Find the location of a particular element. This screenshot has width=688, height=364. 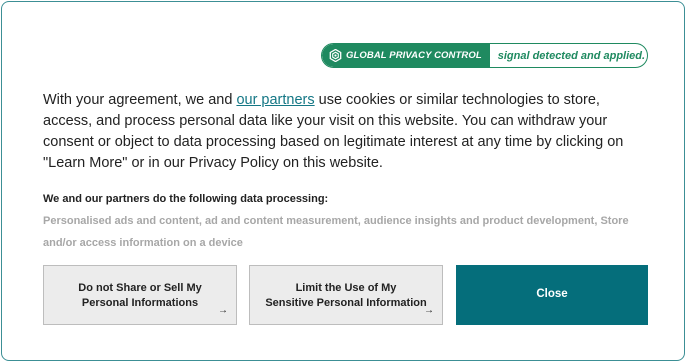

gpc-label-box: GLOBAL PRIVACY CONTROL is located at coordinates (406, 55).